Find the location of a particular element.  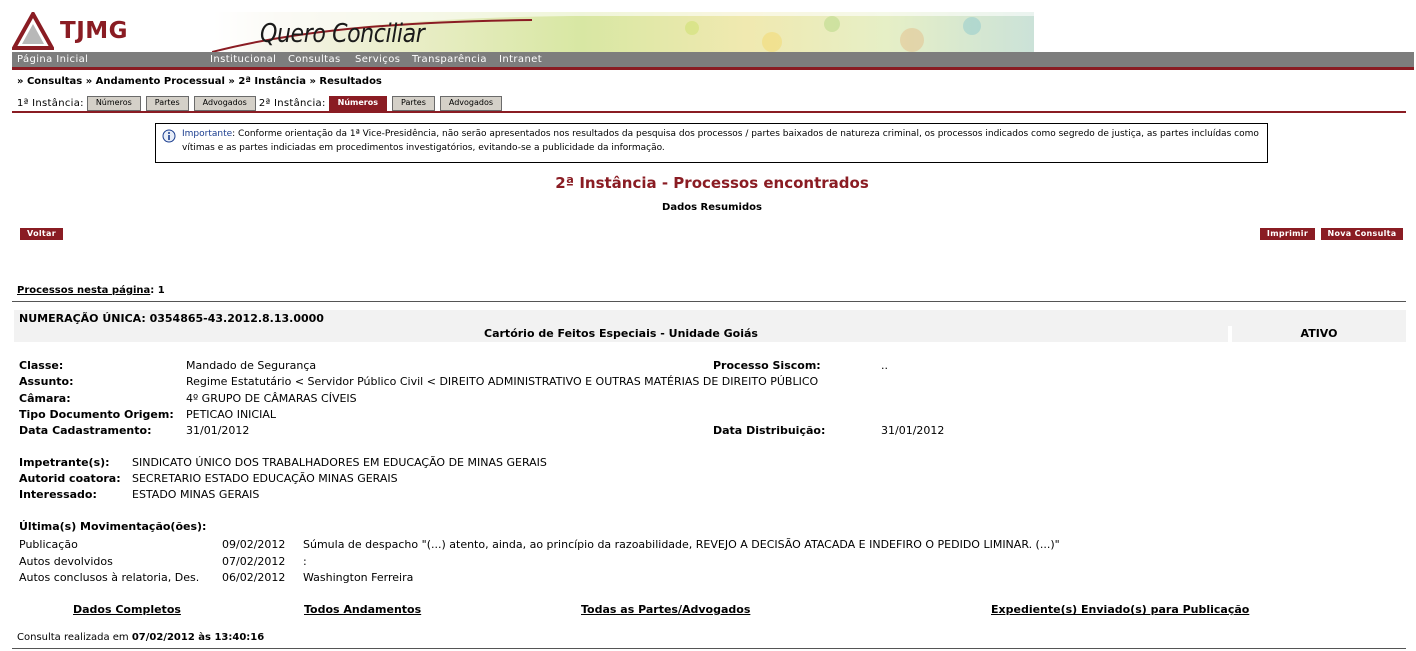

movement-type: Publicação is located at coordinates (48, 544).